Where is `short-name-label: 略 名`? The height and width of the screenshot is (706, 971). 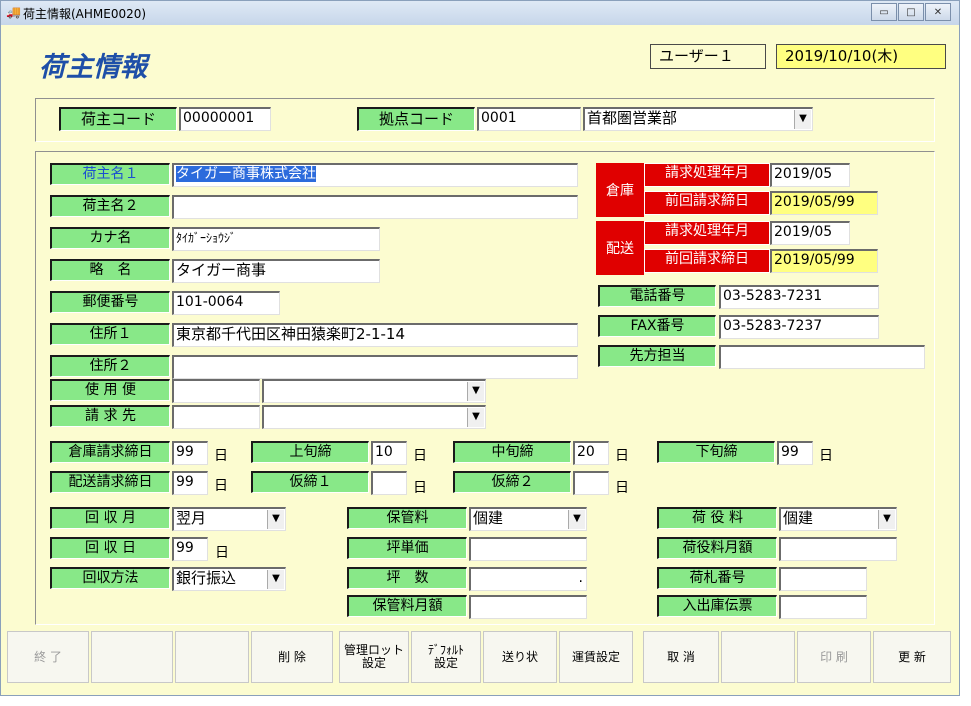 short-name-label: 略 名 is located at coordinates (110, 270).